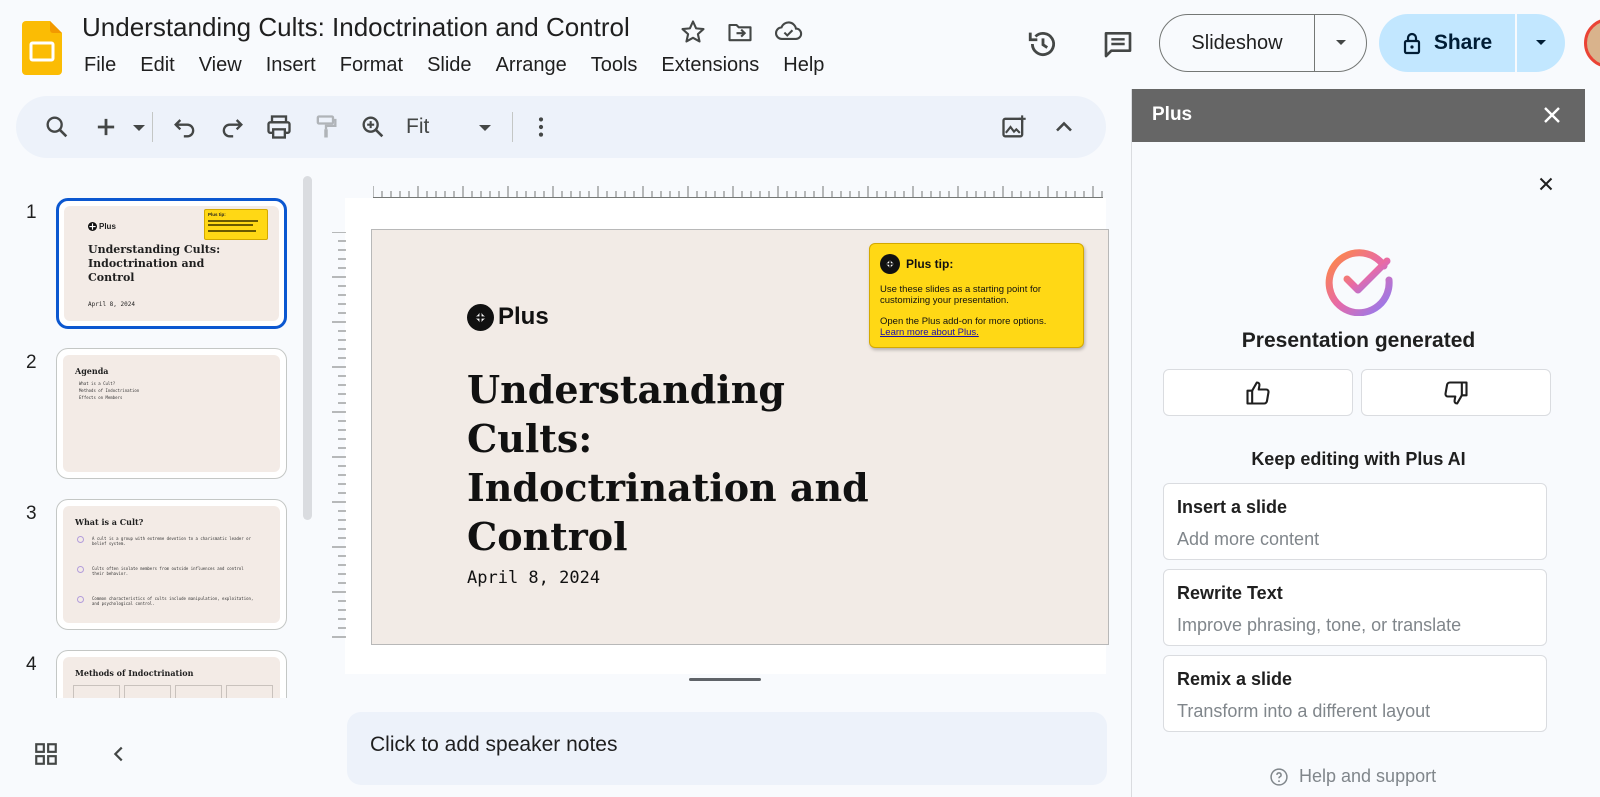 The width and height of the screenshot is (1600, 797). Describe the element at coordinates (1118, 44) in the screenshot. I see `comments-icon` at that location.